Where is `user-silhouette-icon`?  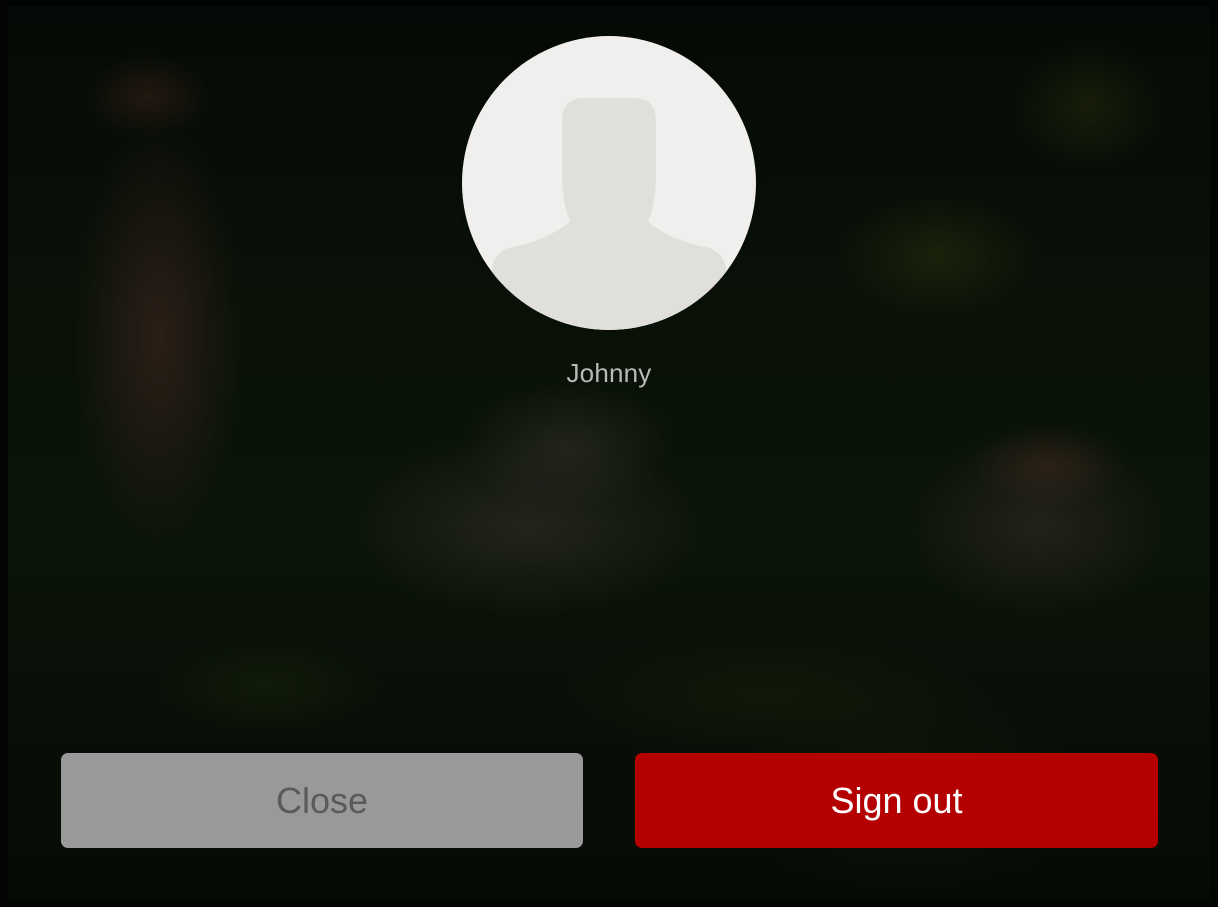 user-silhouette-icon is located at coordinates (609, 214).